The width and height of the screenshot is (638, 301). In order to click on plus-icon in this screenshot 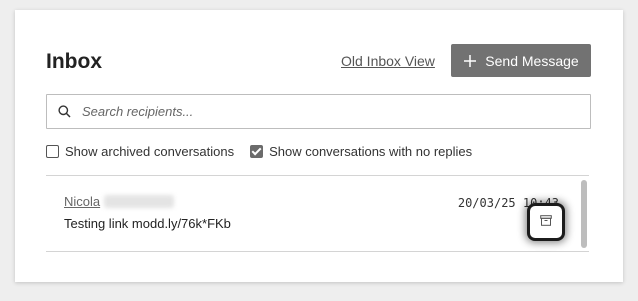, I will do `click(470, 61)`.